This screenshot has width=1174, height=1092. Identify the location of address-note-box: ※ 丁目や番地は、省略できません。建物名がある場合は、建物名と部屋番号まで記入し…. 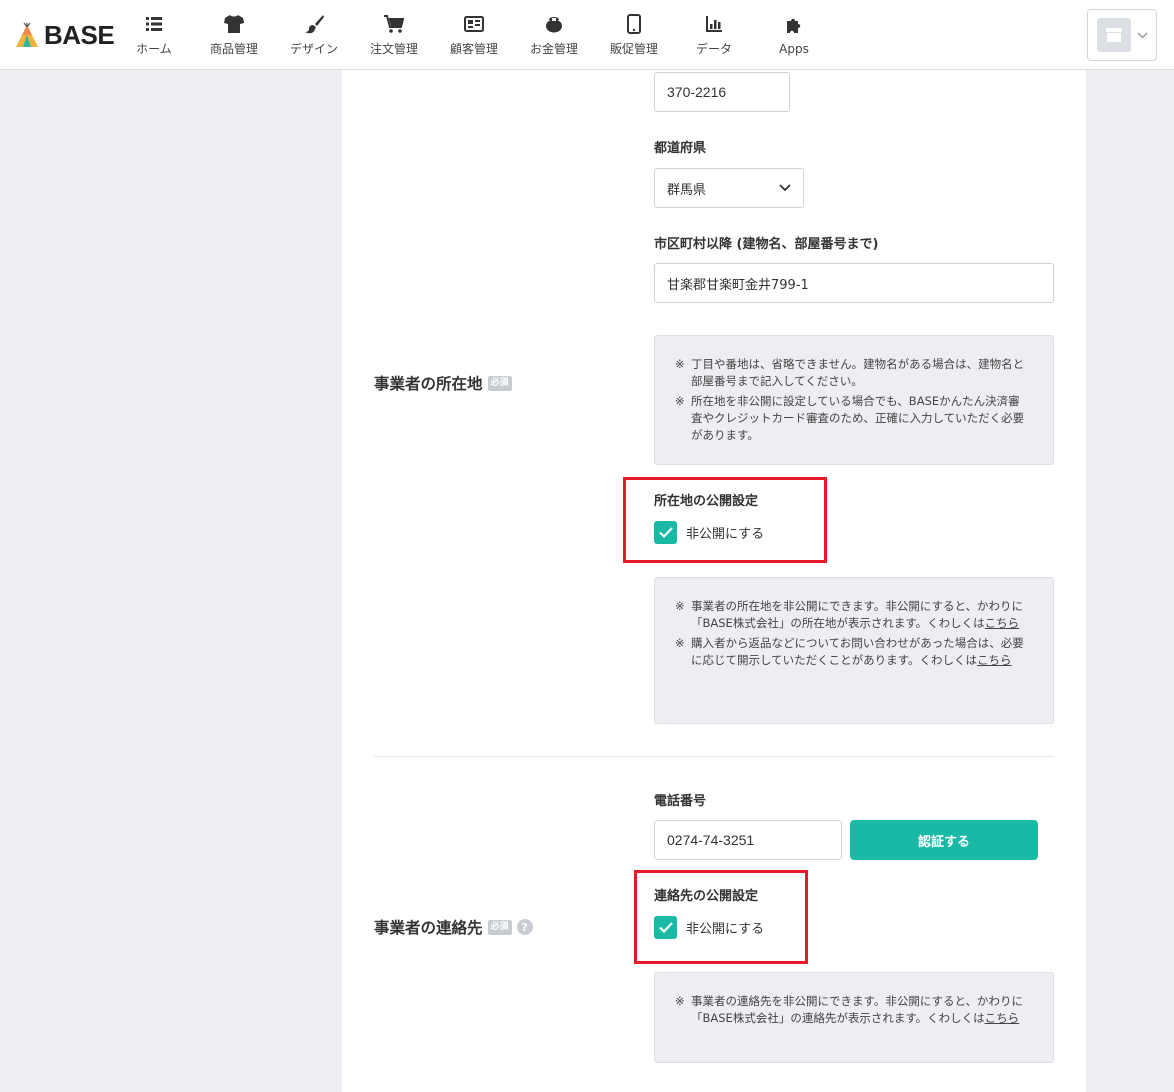
(854, 400).